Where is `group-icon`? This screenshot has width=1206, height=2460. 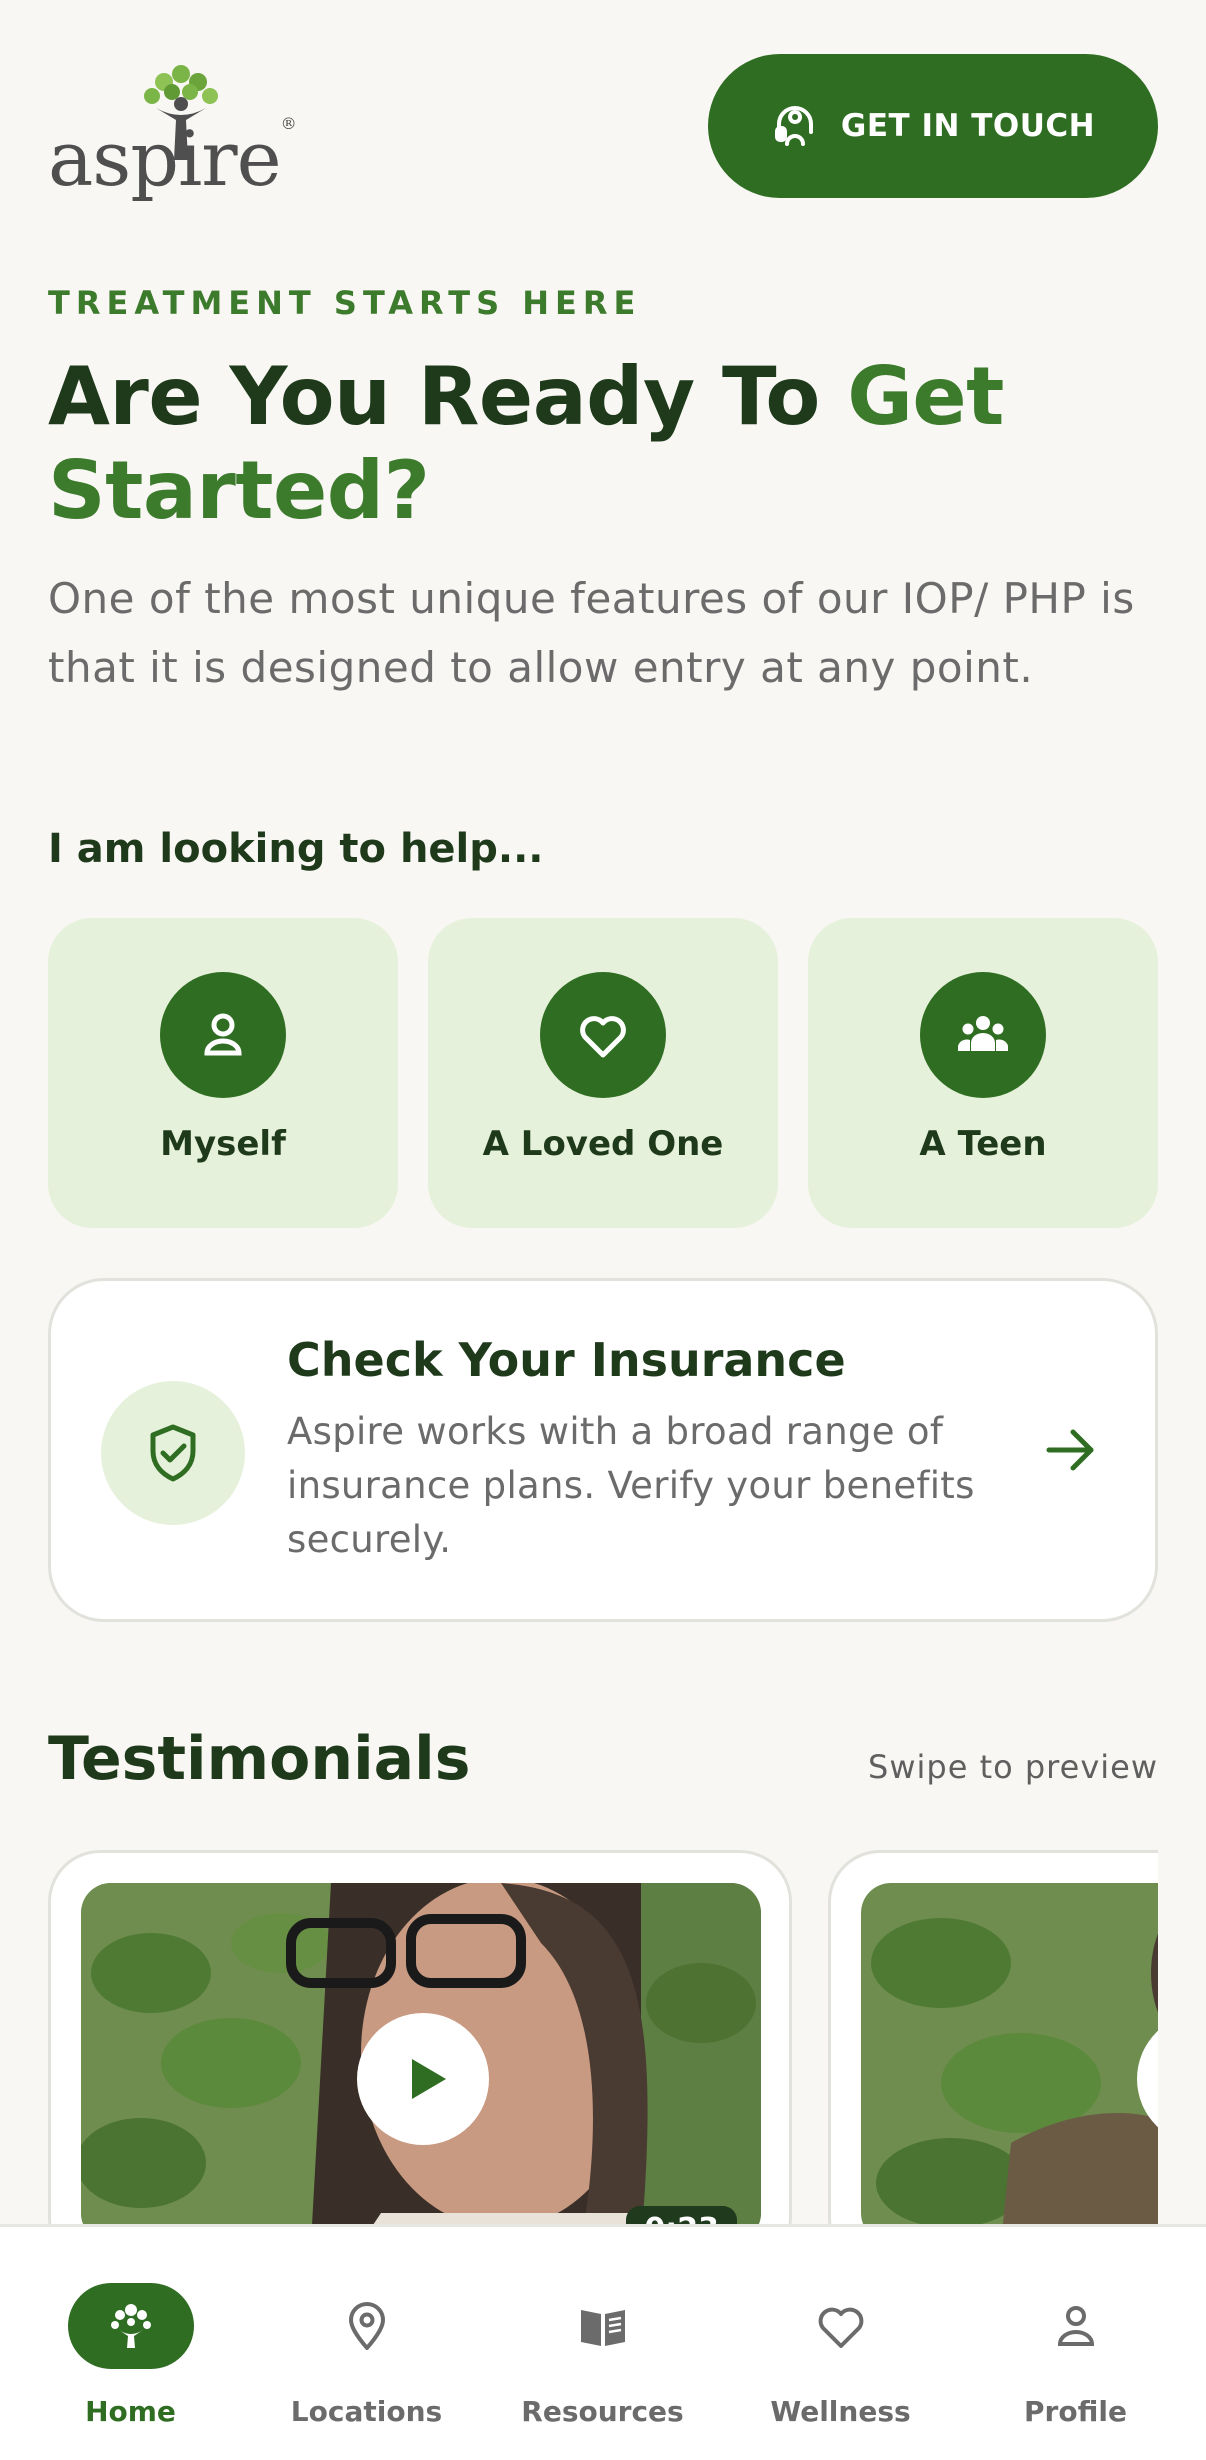
group-icon is located at coordinates (983, 1033).